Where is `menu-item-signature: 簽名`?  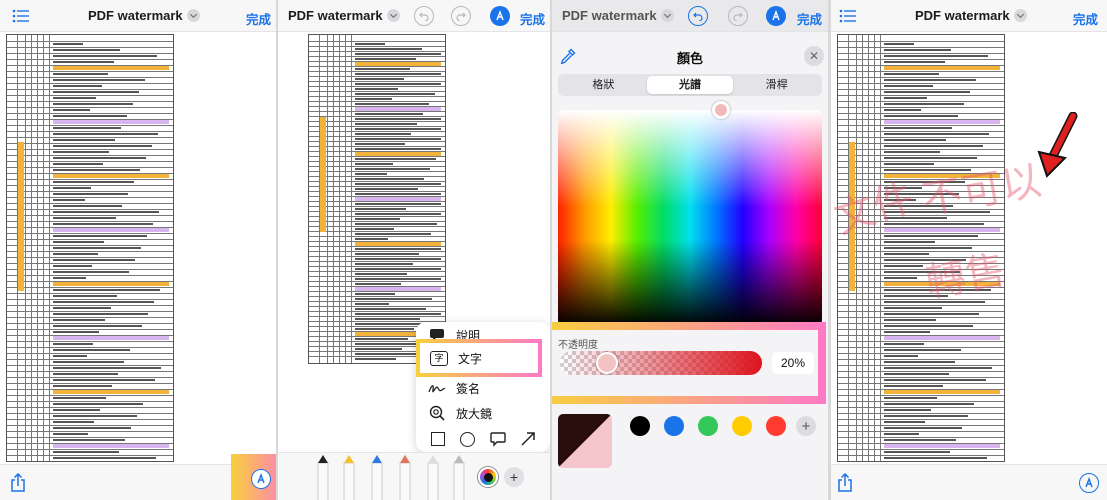 menu-item-signature: 簽名 is located at coordinates (483, 388).